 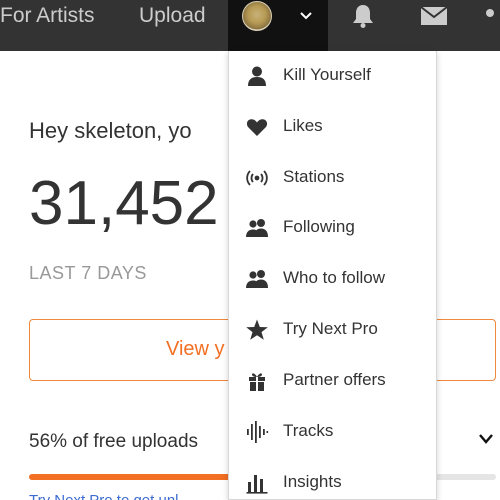 I want to click on heart-icon, so click(x=257, y=127).